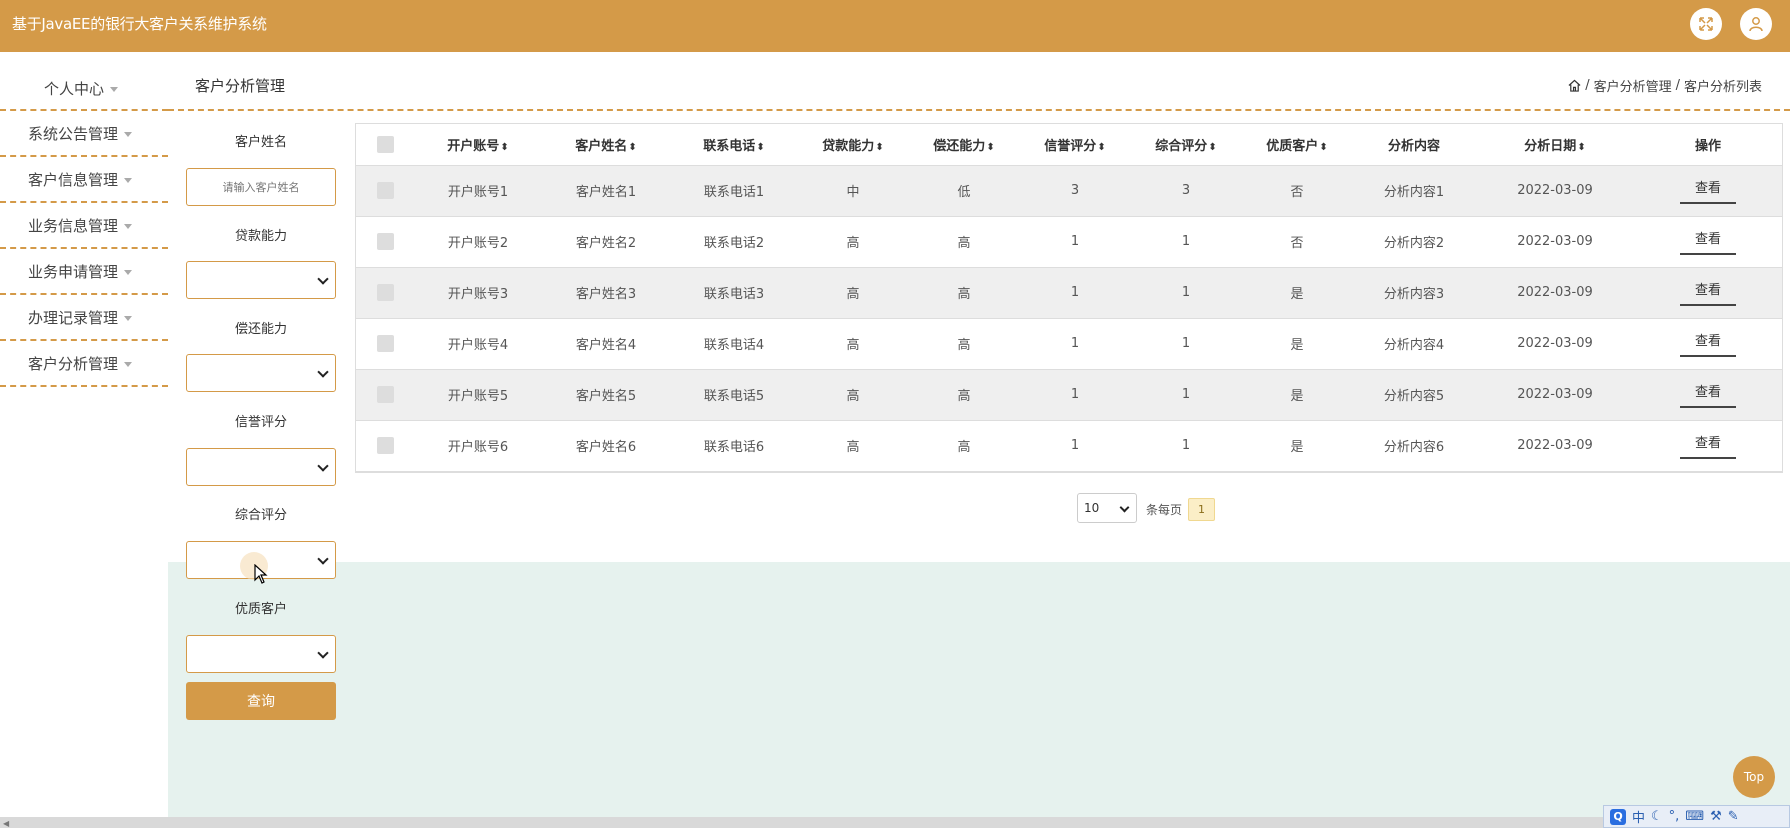  I want to click on repay-ability-select, so click(261, 373).